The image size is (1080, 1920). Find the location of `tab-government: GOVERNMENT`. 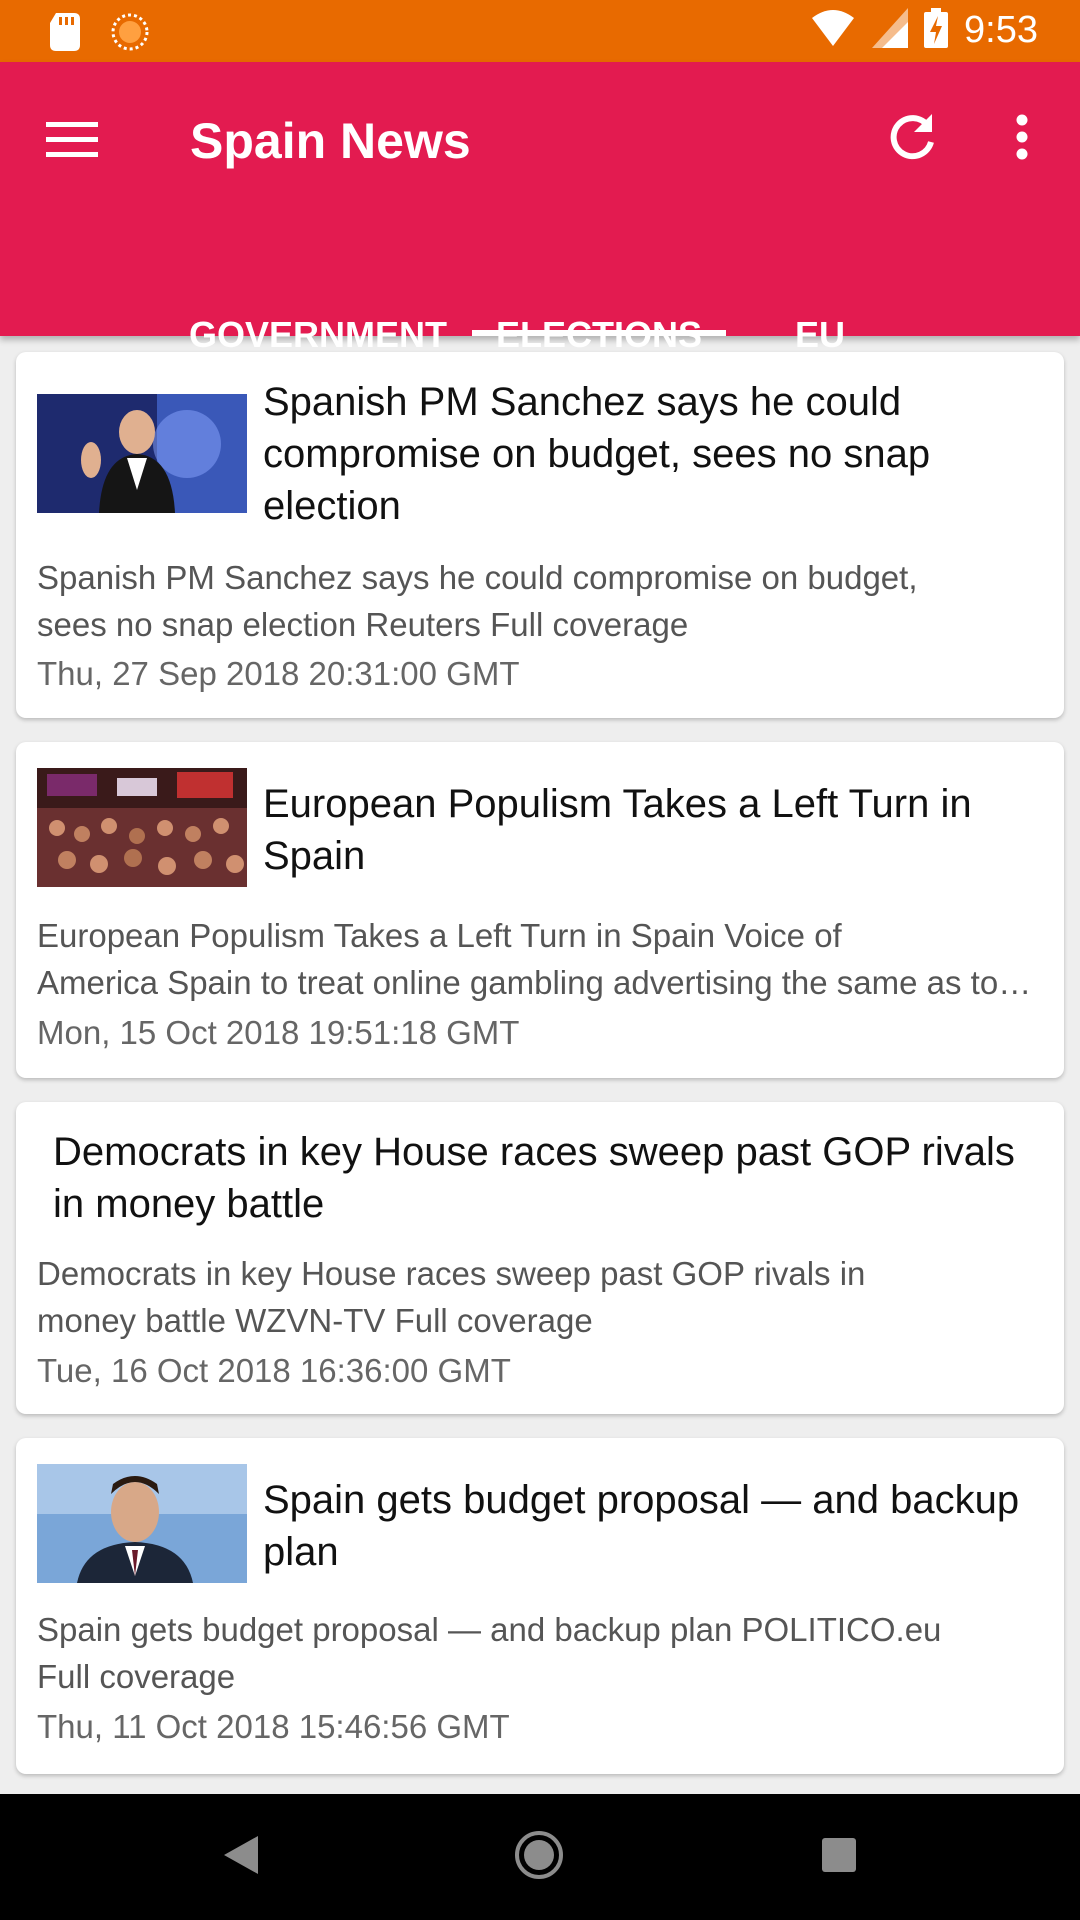

tab-government: GOVERNMENT is located at coordinates (318, 303).